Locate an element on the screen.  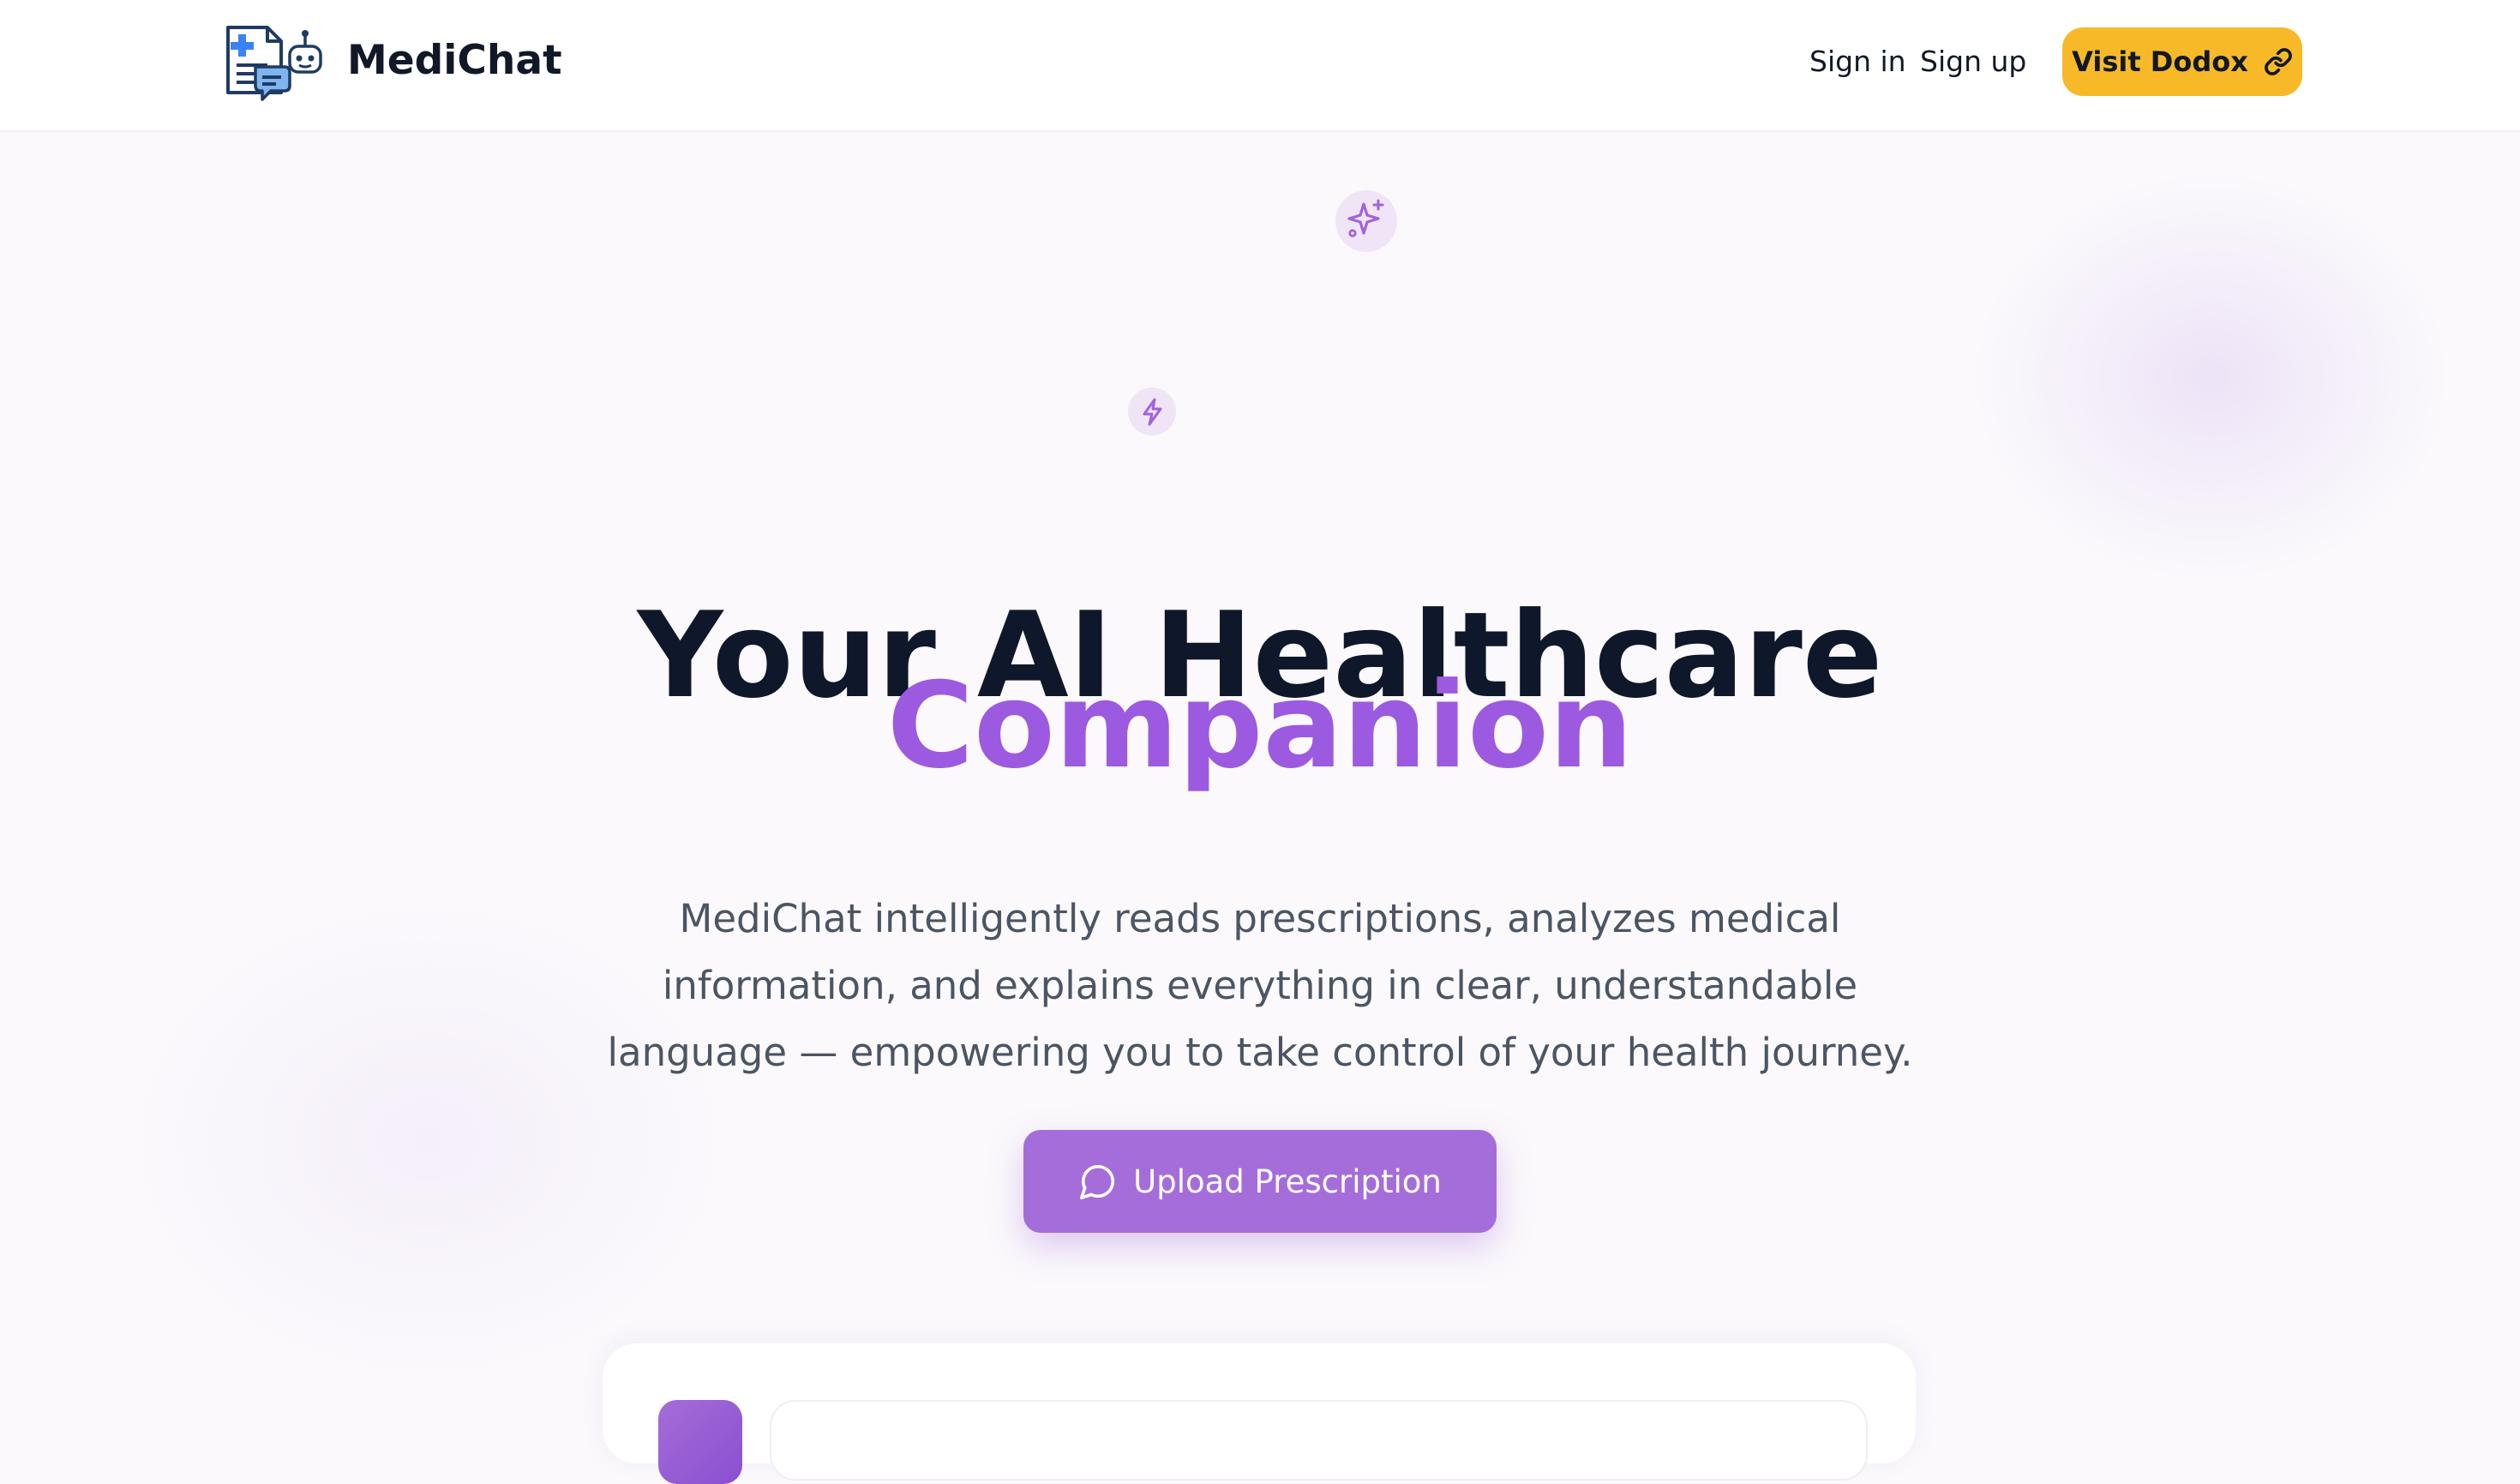
chat-bubble-icon is located at coordinates (1097, 1181).